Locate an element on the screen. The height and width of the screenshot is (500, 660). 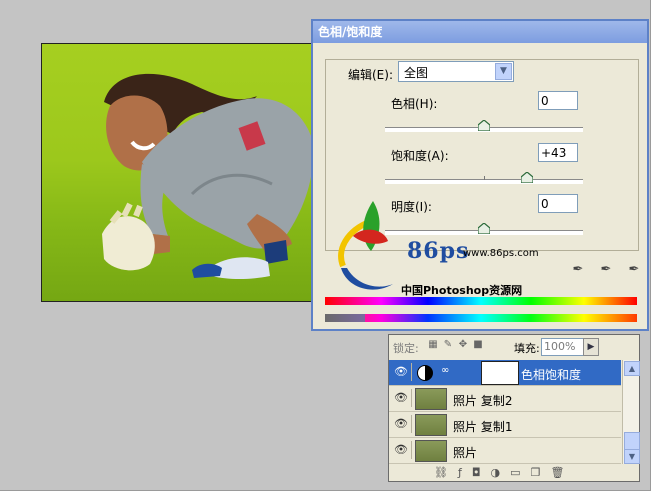
layer-name: 色相饱和度 is located at coordinates (551, 375).